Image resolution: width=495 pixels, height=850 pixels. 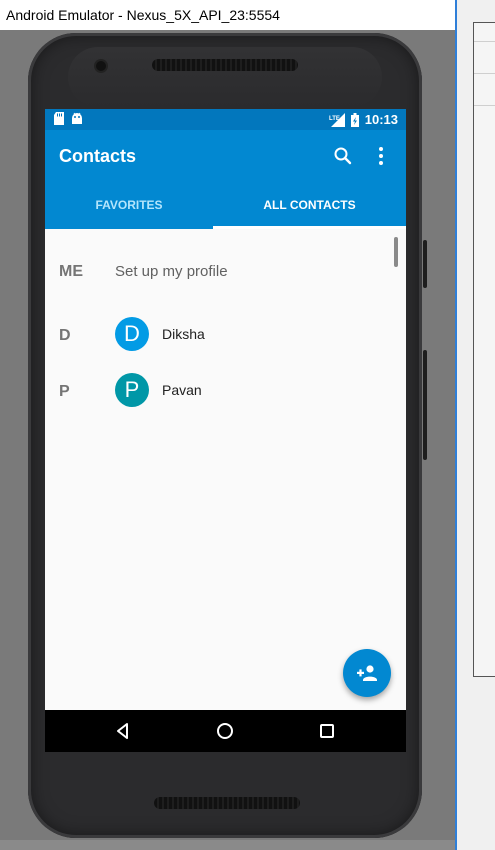 What do you see at coordinates (228, 15) in the screenshot?
I see `window-title: Android Emulator - Nexus_5X_API_23:5554` at bounding box center [228, 15].